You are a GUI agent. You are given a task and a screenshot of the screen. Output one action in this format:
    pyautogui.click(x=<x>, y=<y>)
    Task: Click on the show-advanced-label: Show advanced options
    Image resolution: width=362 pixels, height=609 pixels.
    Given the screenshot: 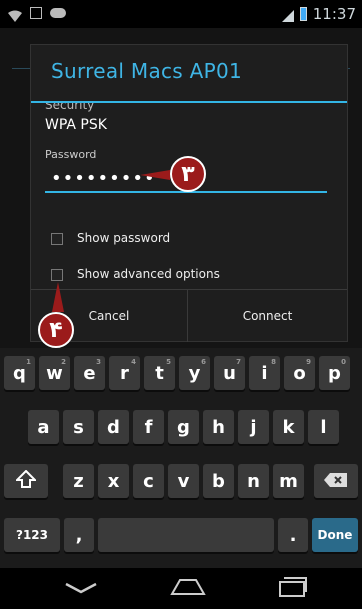 What is the action you would take?
    pyautogui.click(x=148, y=274)
    